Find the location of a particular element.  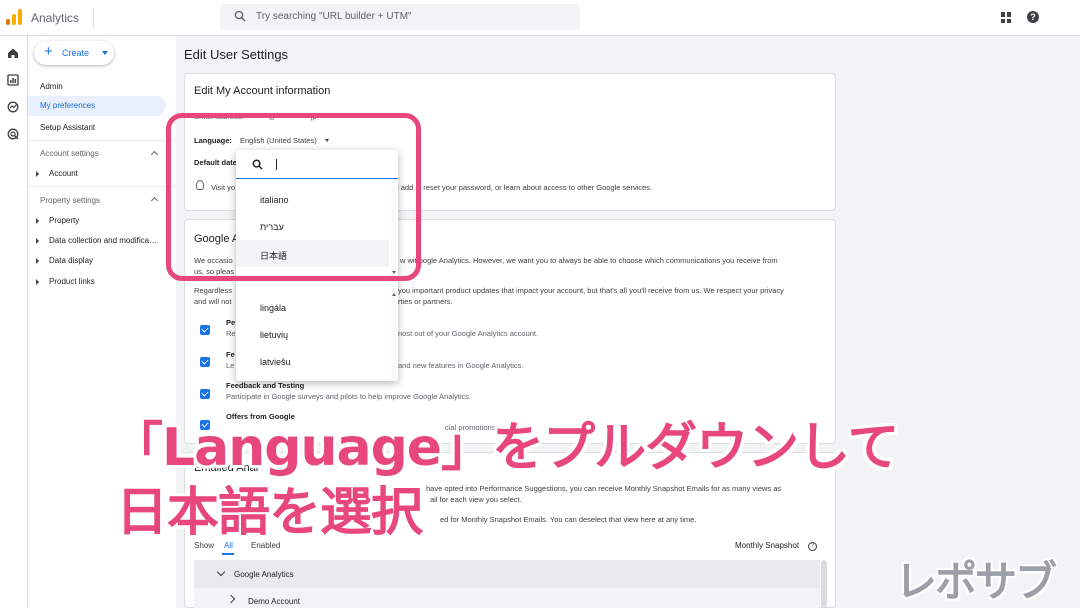

info-icon: ? is located at coordinates (812, 546).